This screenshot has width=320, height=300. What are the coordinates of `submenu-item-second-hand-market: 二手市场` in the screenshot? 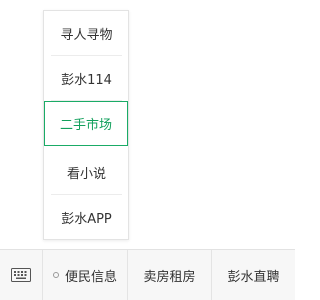 It's located at (86, 123).